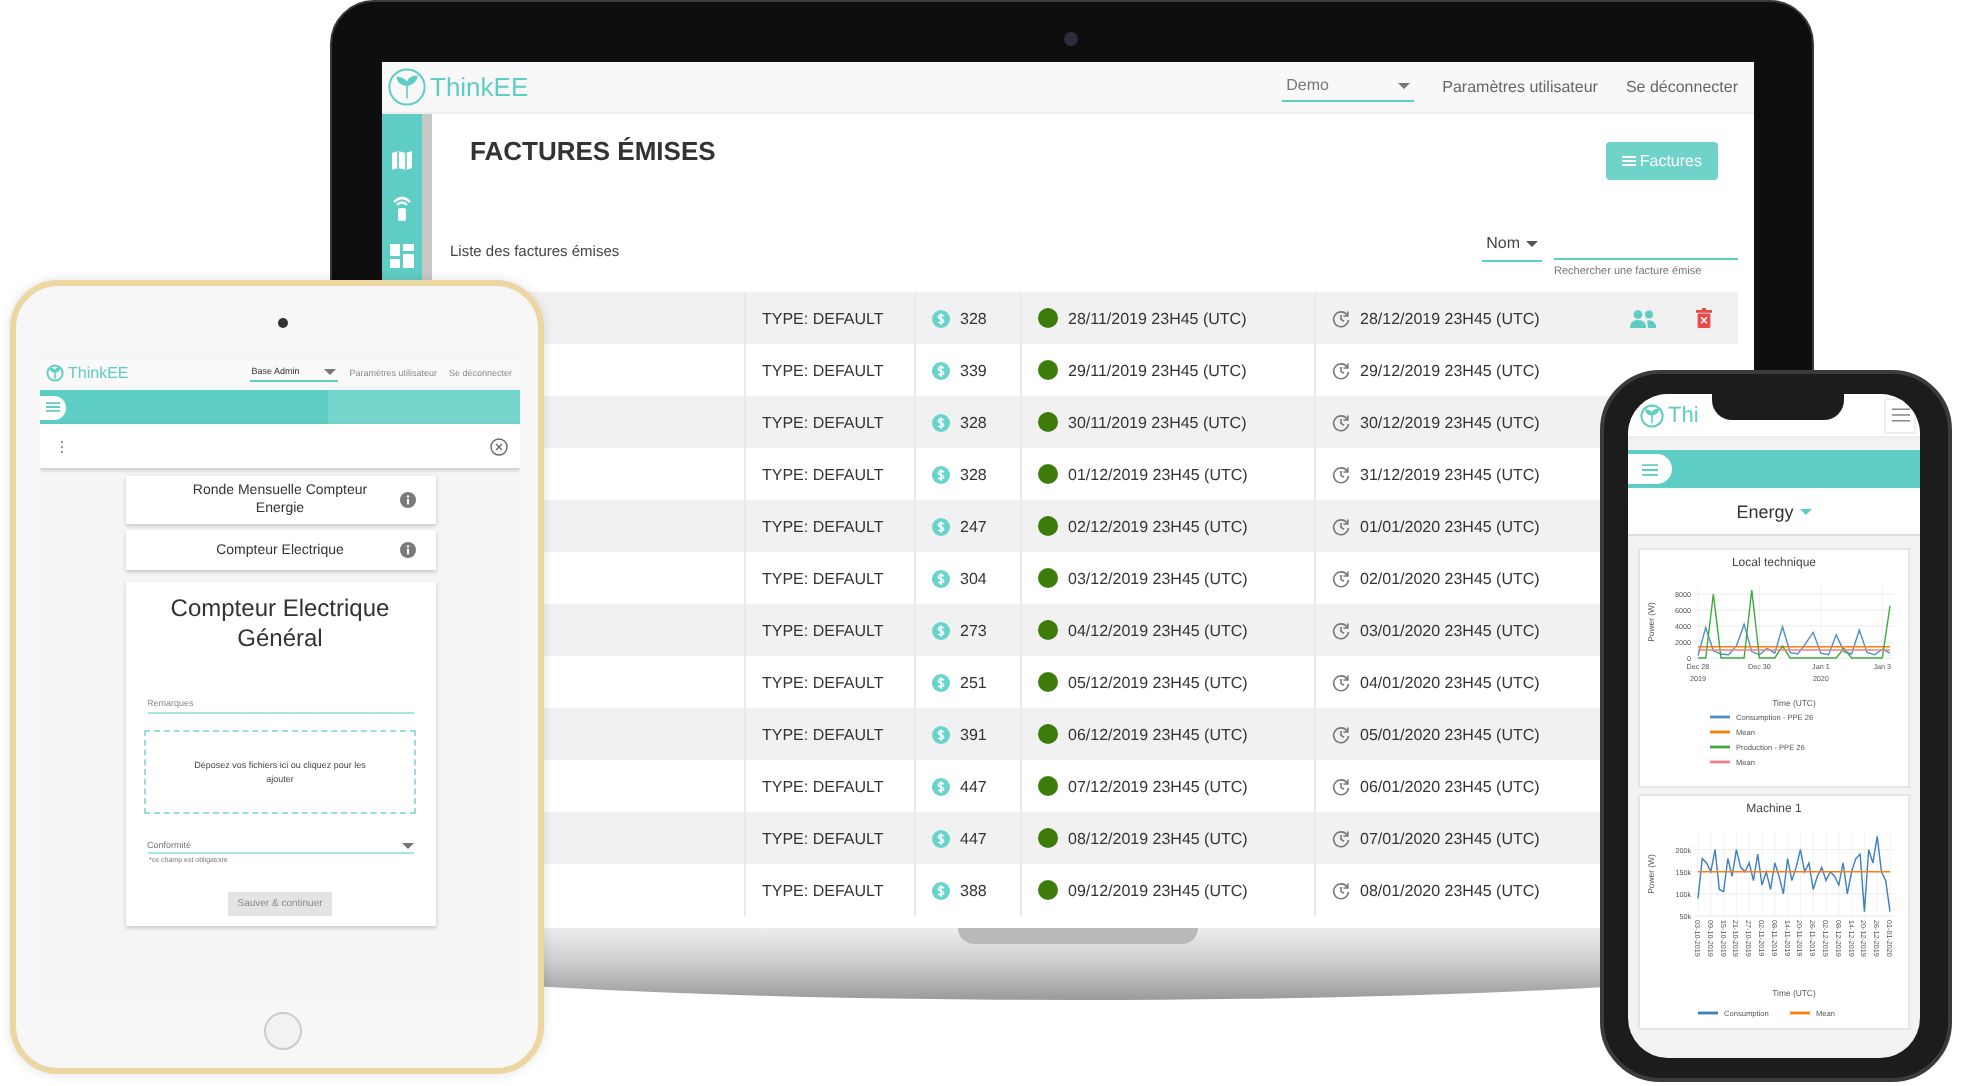  I want to click on table-cell: 29/12/2019 23H45 (UTC), so click(1450, 370).